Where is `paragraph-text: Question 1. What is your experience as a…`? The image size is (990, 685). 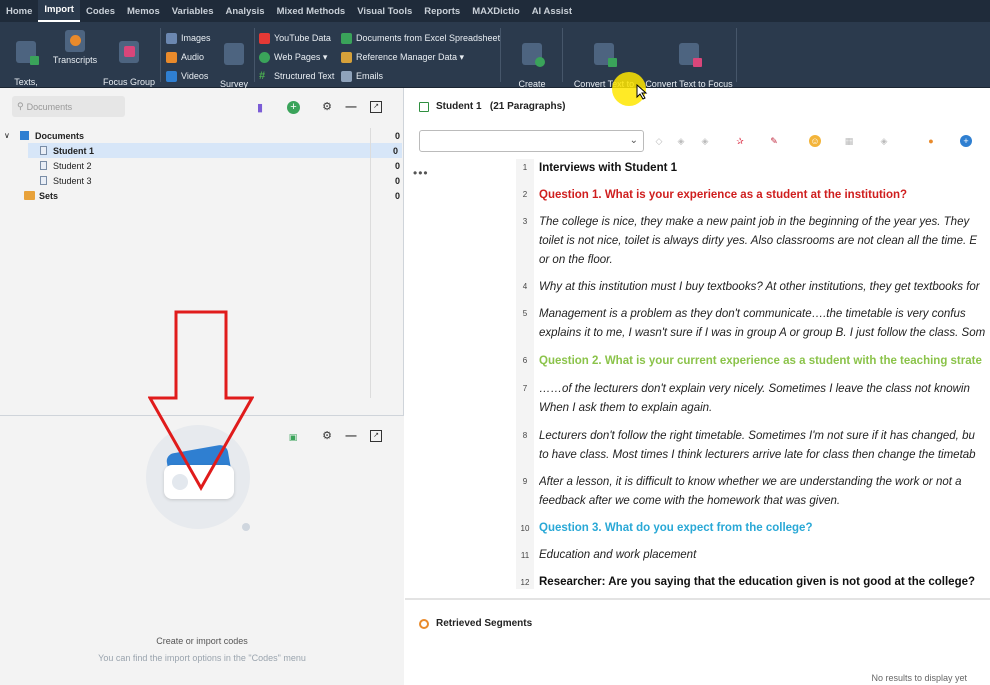 paragraph-text: Question 1. What is your experience as a… is located at coordinates (764, 195).